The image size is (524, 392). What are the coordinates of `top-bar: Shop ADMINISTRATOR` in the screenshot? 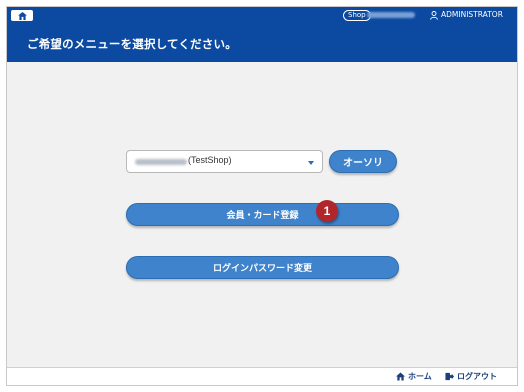 It's located at (262, 15).